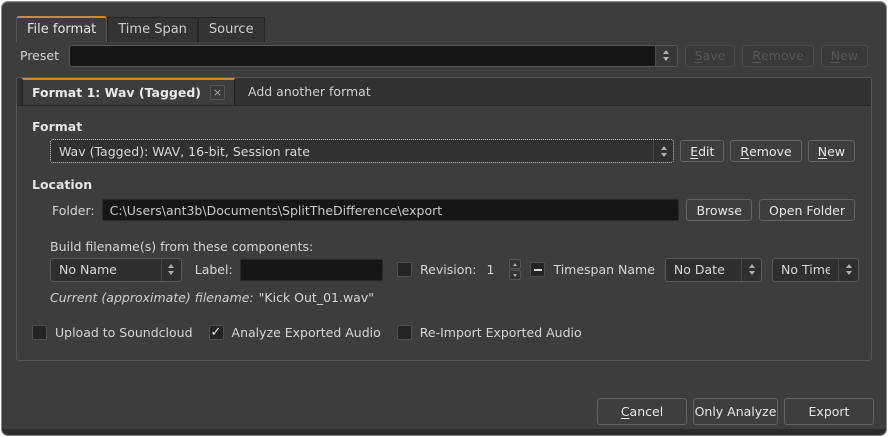 The width and height of the screenshot is (888, 437). Describe the element at coordinates (57, 126) in the screenshot. I see `format-heading: Format` at that location.